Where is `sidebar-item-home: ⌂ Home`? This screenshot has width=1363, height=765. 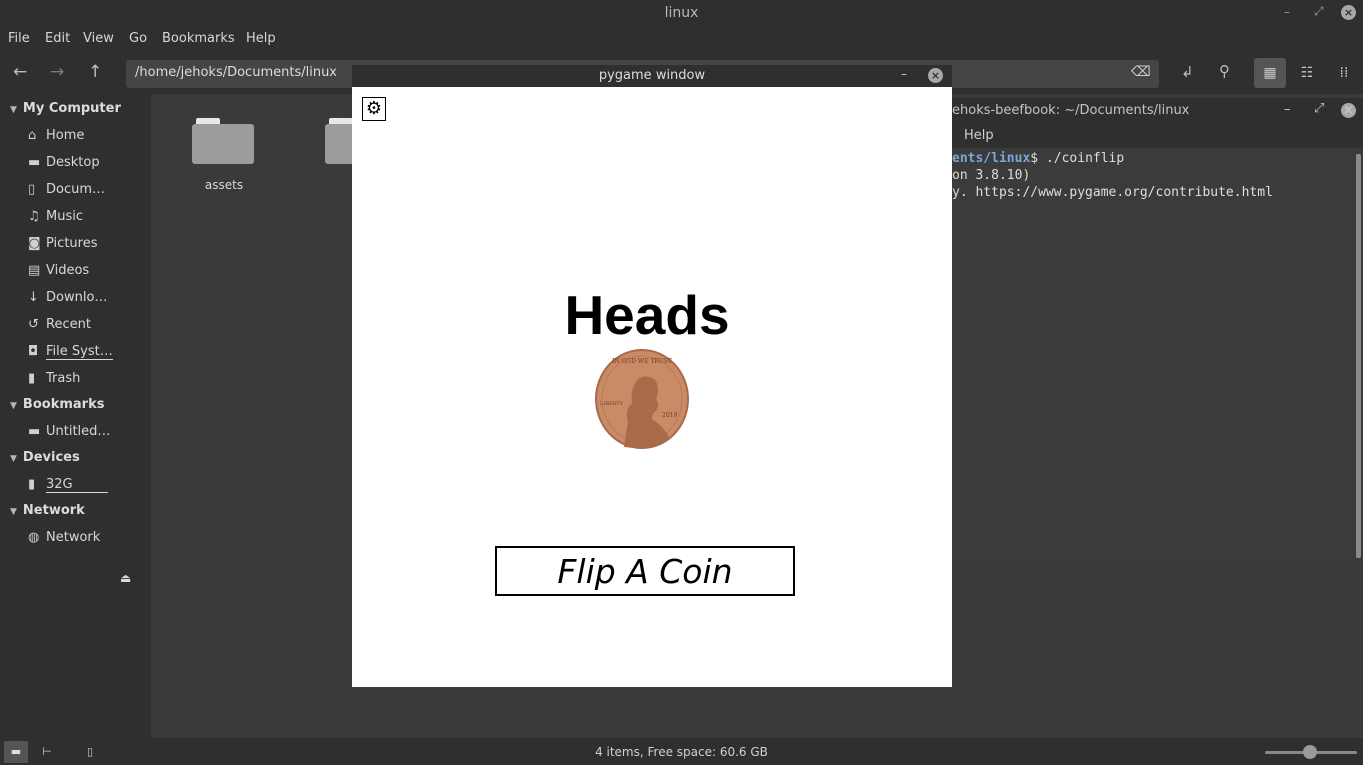 sidebar-item-home: ⌂ Home is located at coordinates (56, 135).